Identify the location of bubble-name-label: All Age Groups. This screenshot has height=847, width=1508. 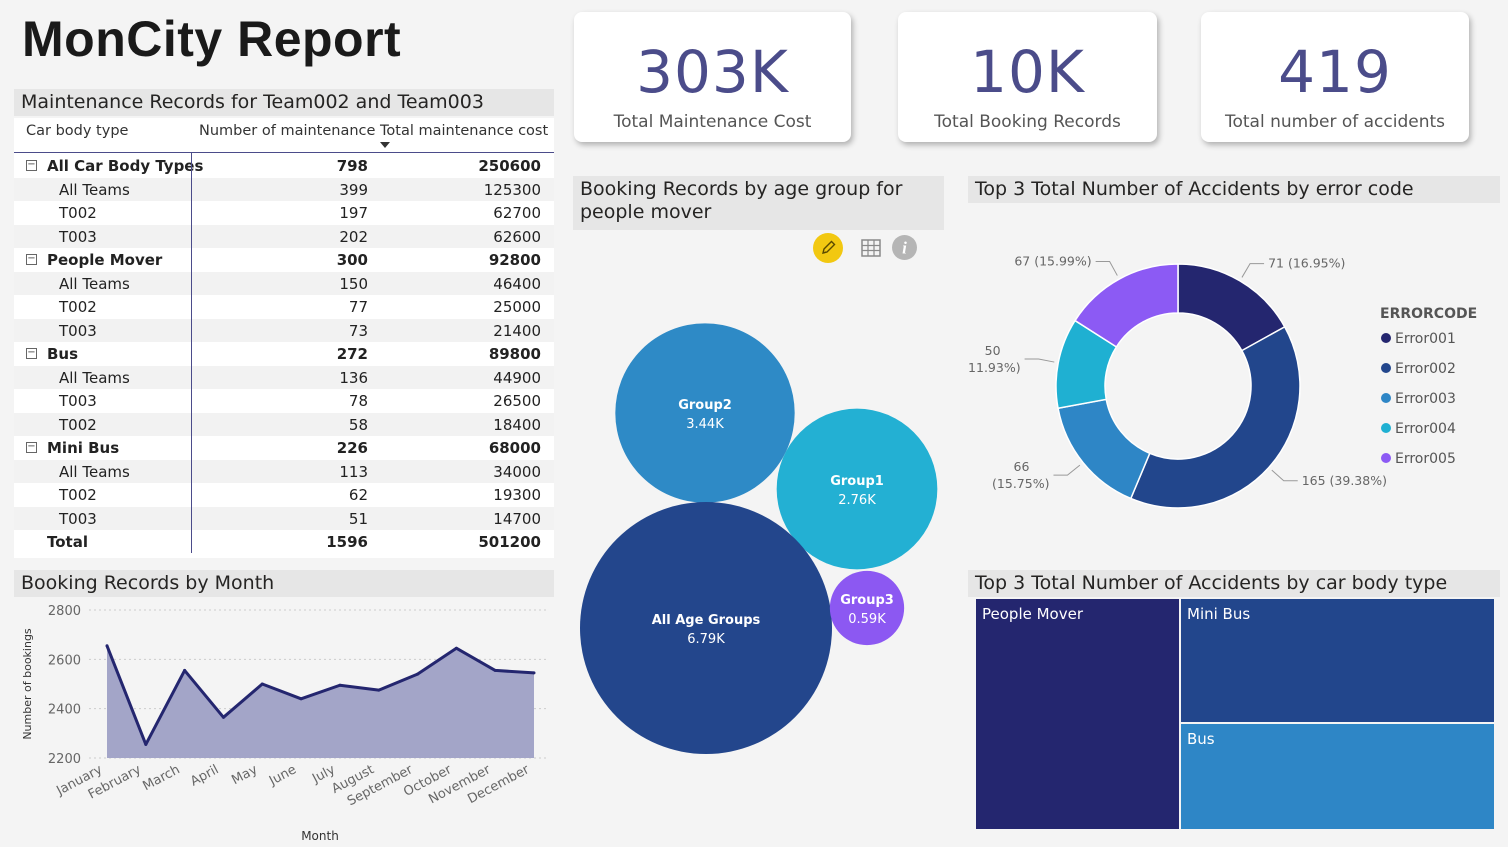
(706, 620).